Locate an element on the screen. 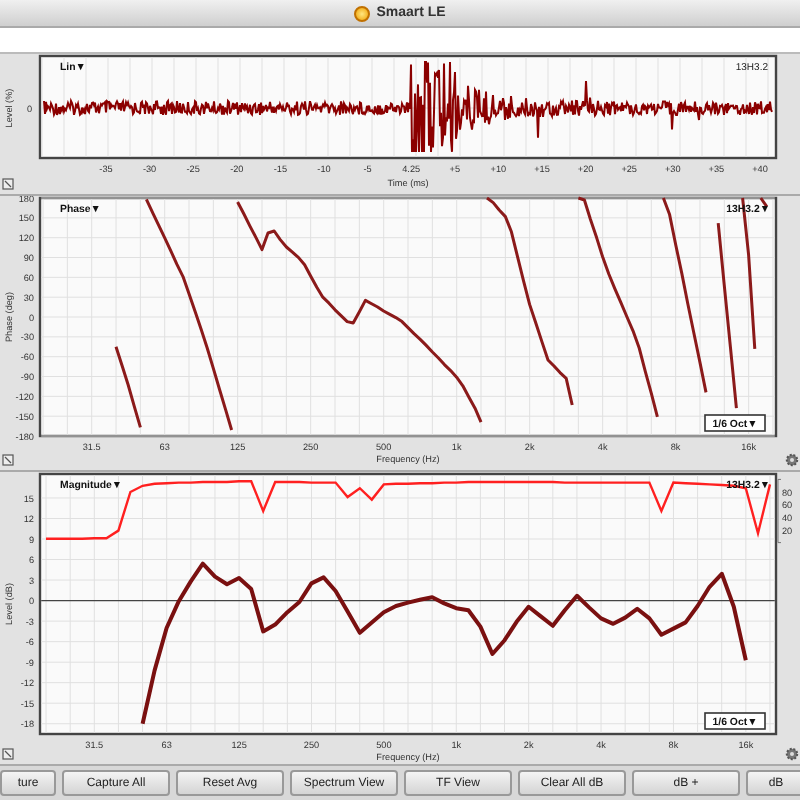 This screenshot has height=800, width=800. app-icon is located at coordinates (362, 13).